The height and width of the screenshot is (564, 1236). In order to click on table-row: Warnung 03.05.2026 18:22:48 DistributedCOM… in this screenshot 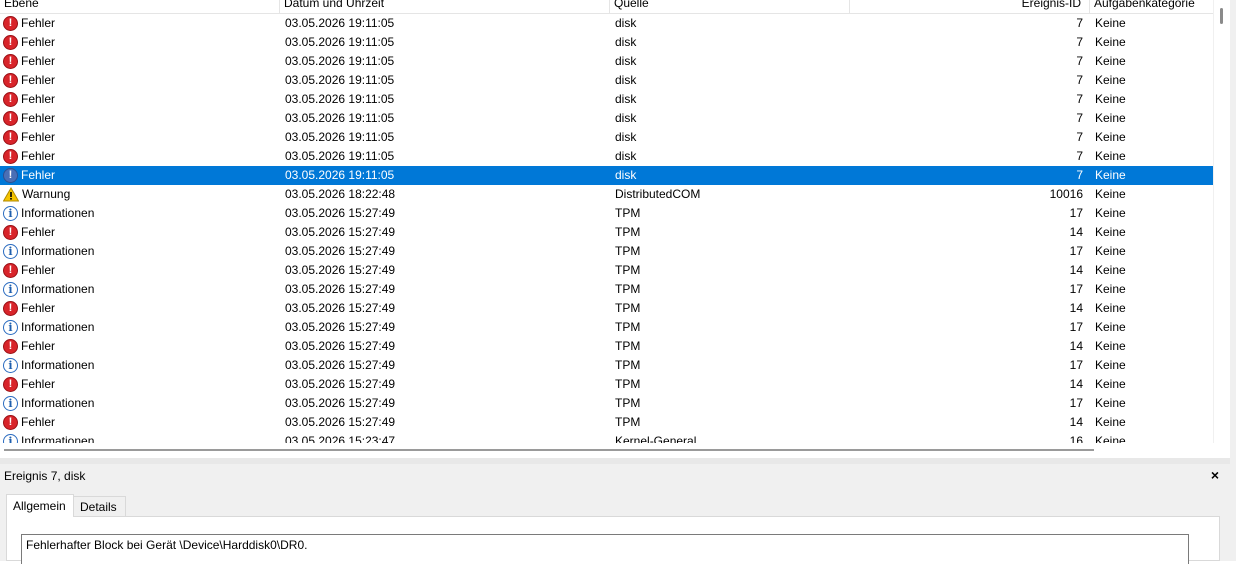, I will do `click(606, 194)`.